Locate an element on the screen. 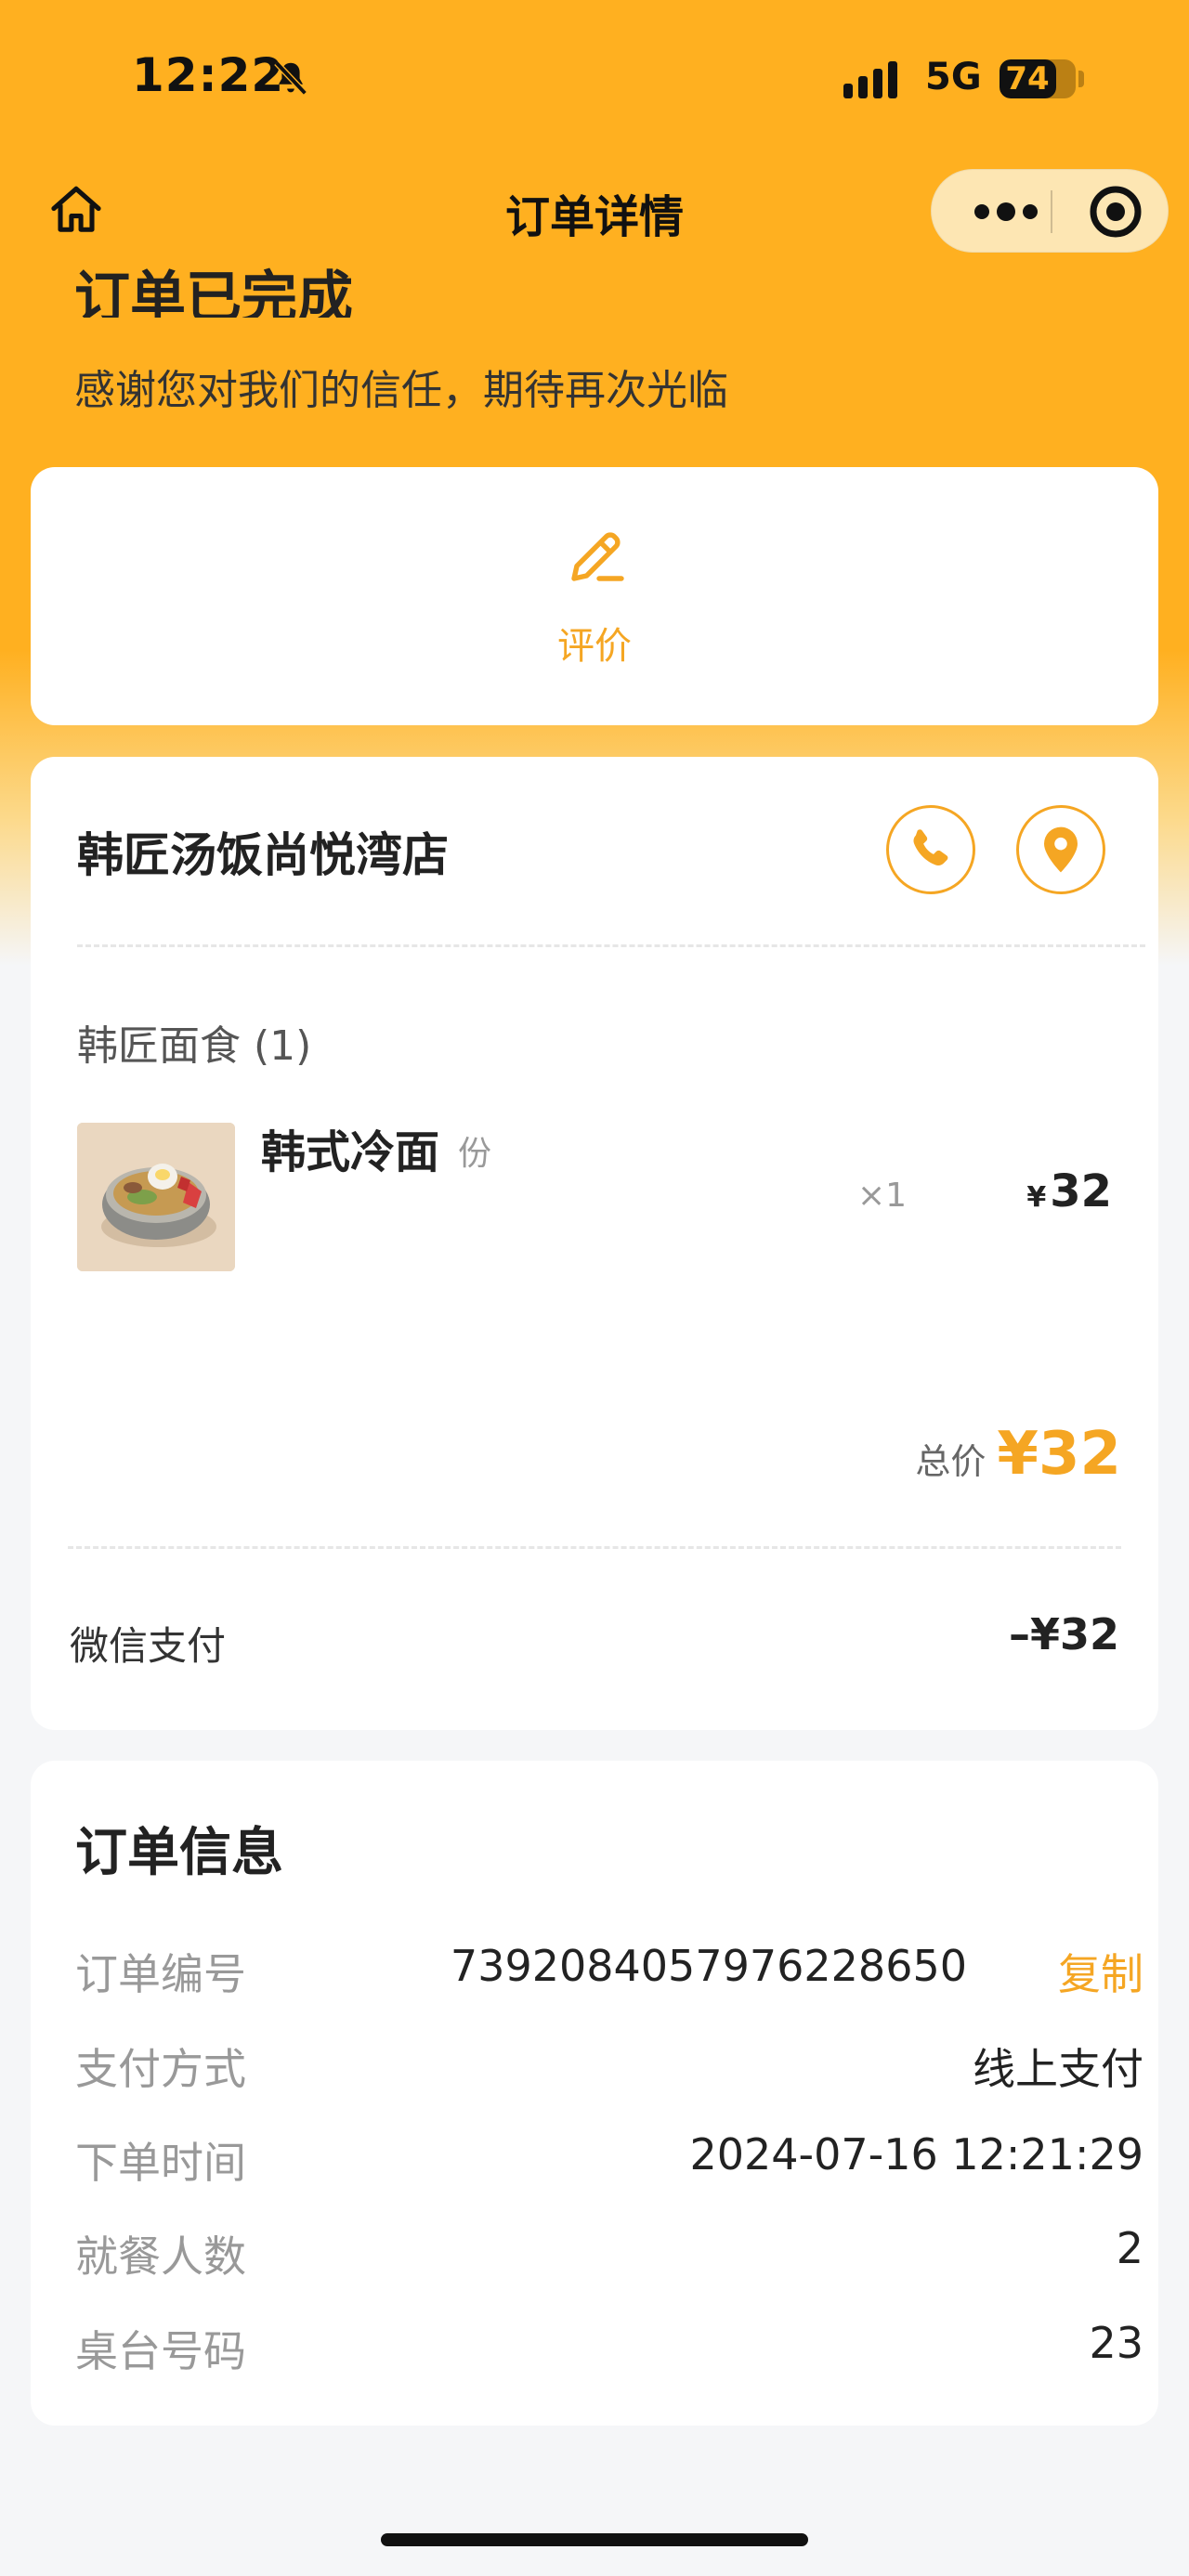 This screenshot has height=2576, width=1189. info-label: 桌台号码 is located at coordinates (160, 2351).